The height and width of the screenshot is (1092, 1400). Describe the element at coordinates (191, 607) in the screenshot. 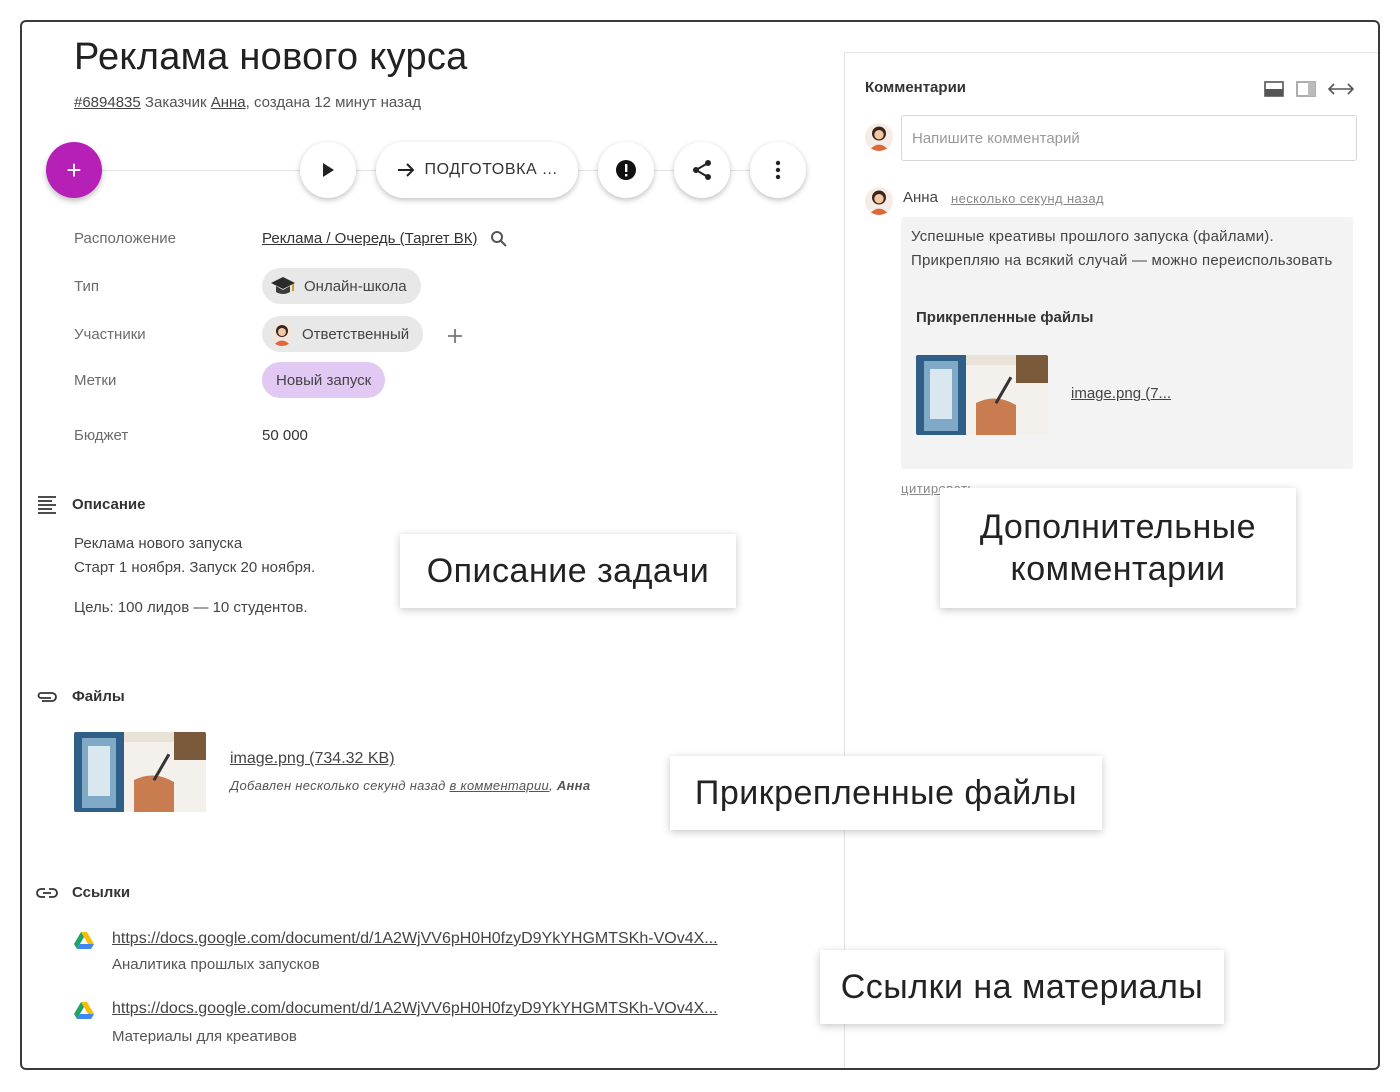

I see `description-line: Цель: 100 лидов — 10 студентов.` at that location.